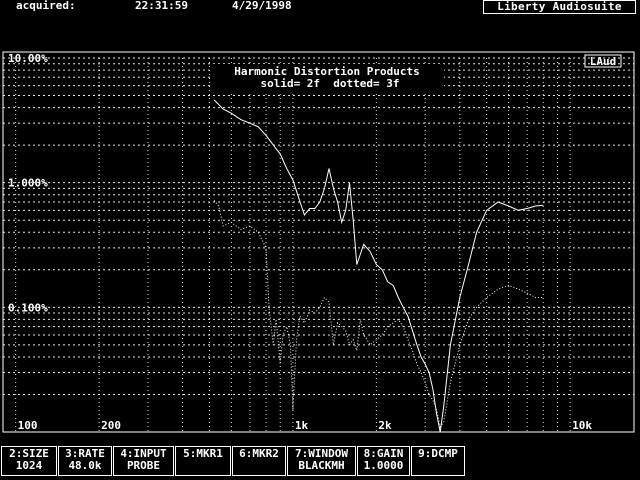  I want to click on x-tick-label: 2k, so click(385, 425).